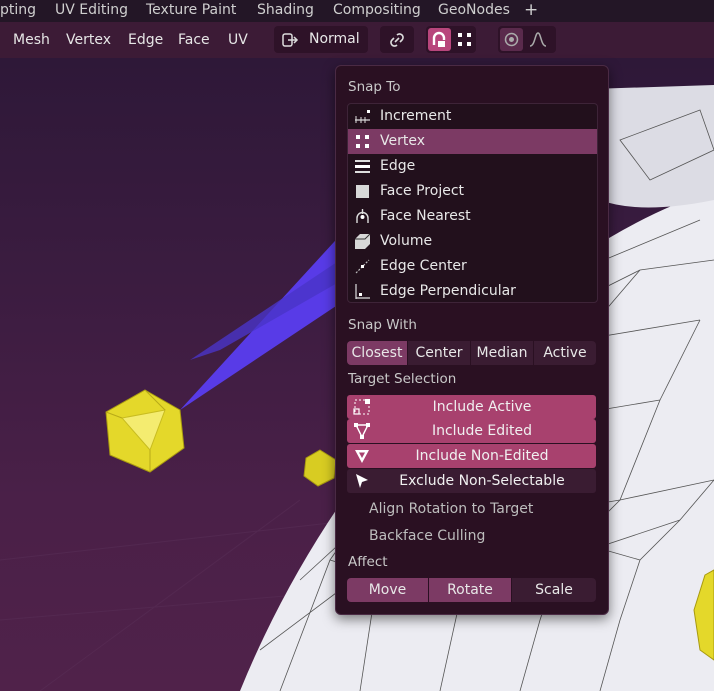 This screenshot has width=714, height=691. Describe the element at coordinates (427, 536) in the screenshot. I see `backface-culling-checkbox: Backface Culling` at that location.